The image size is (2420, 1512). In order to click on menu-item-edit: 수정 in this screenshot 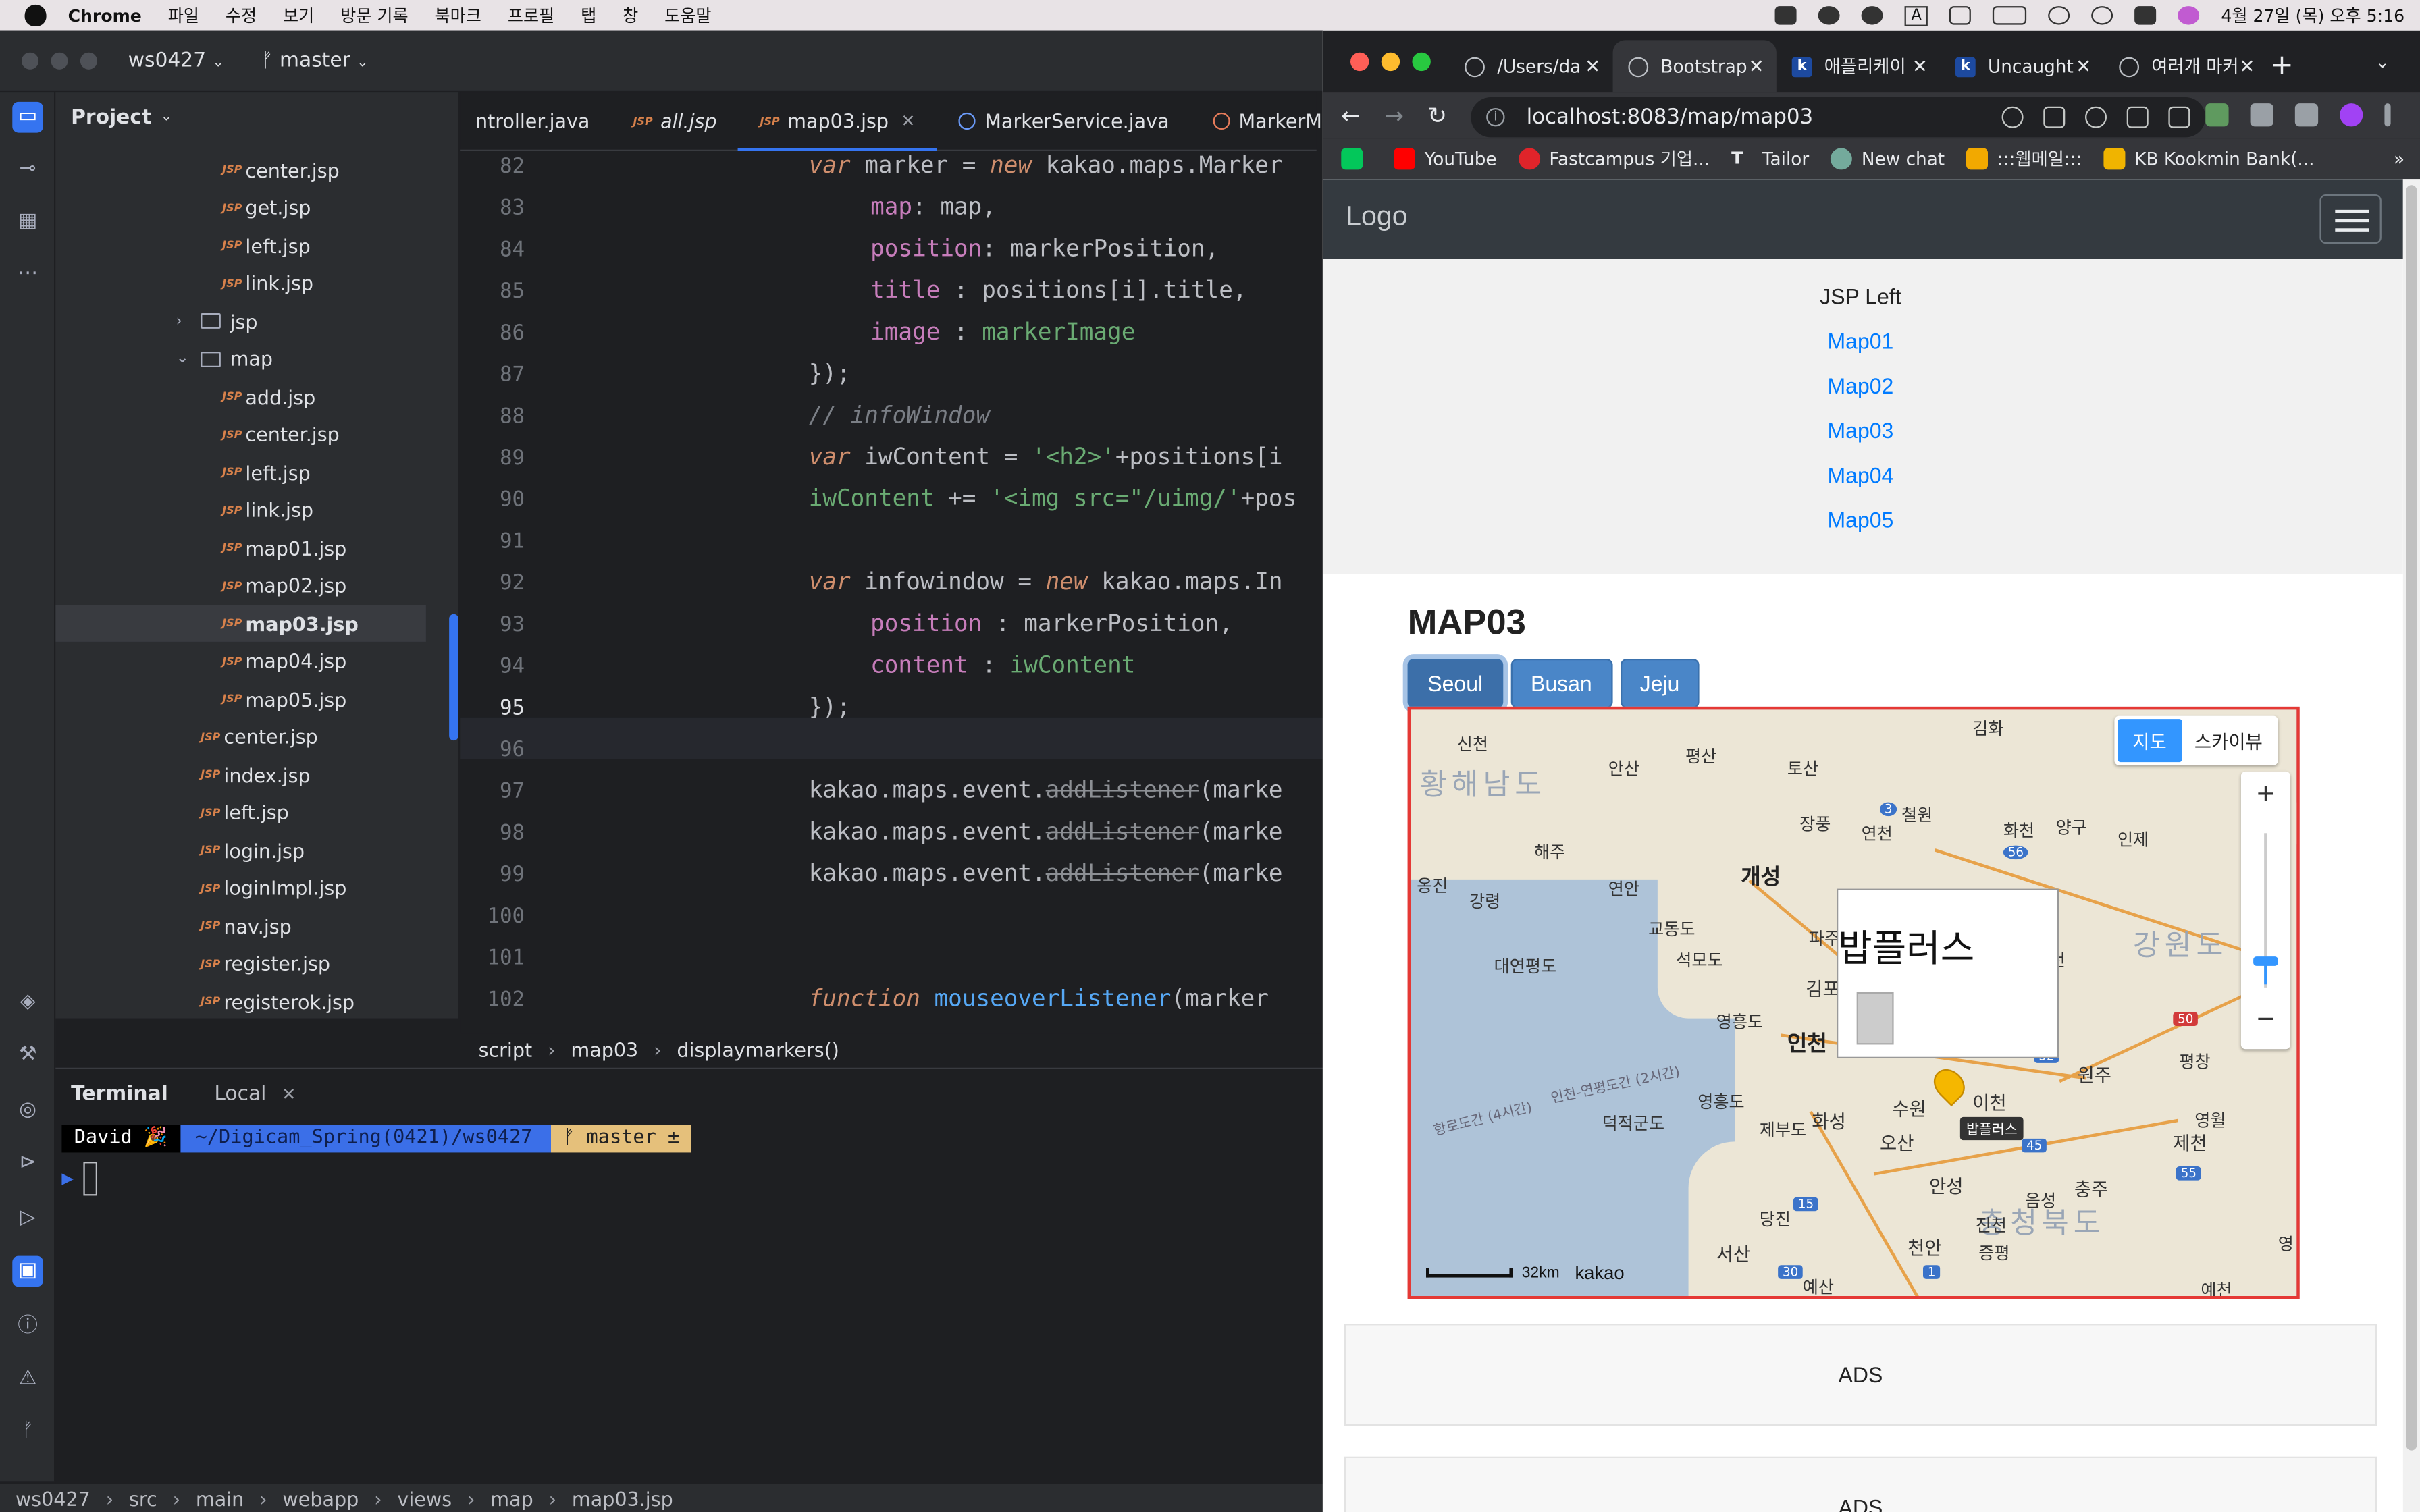, I will do `click(241, 15)`.